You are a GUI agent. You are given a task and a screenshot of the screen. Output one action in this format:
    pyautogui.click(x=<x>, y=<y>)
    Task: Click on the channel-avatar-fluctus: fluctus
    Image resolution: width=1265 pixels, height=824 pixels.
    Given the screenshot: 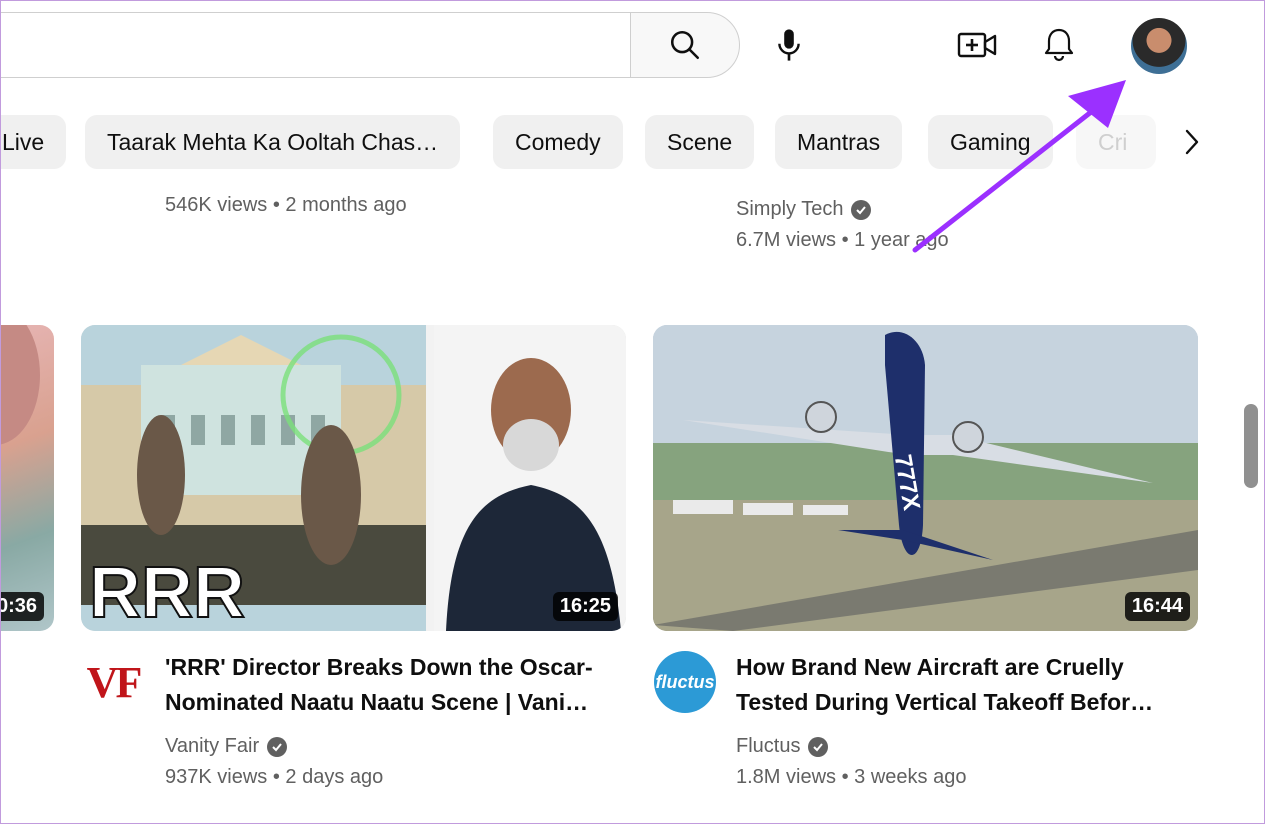 What is the action you would take?
    pyautogui.click(x=685, y=682)
    